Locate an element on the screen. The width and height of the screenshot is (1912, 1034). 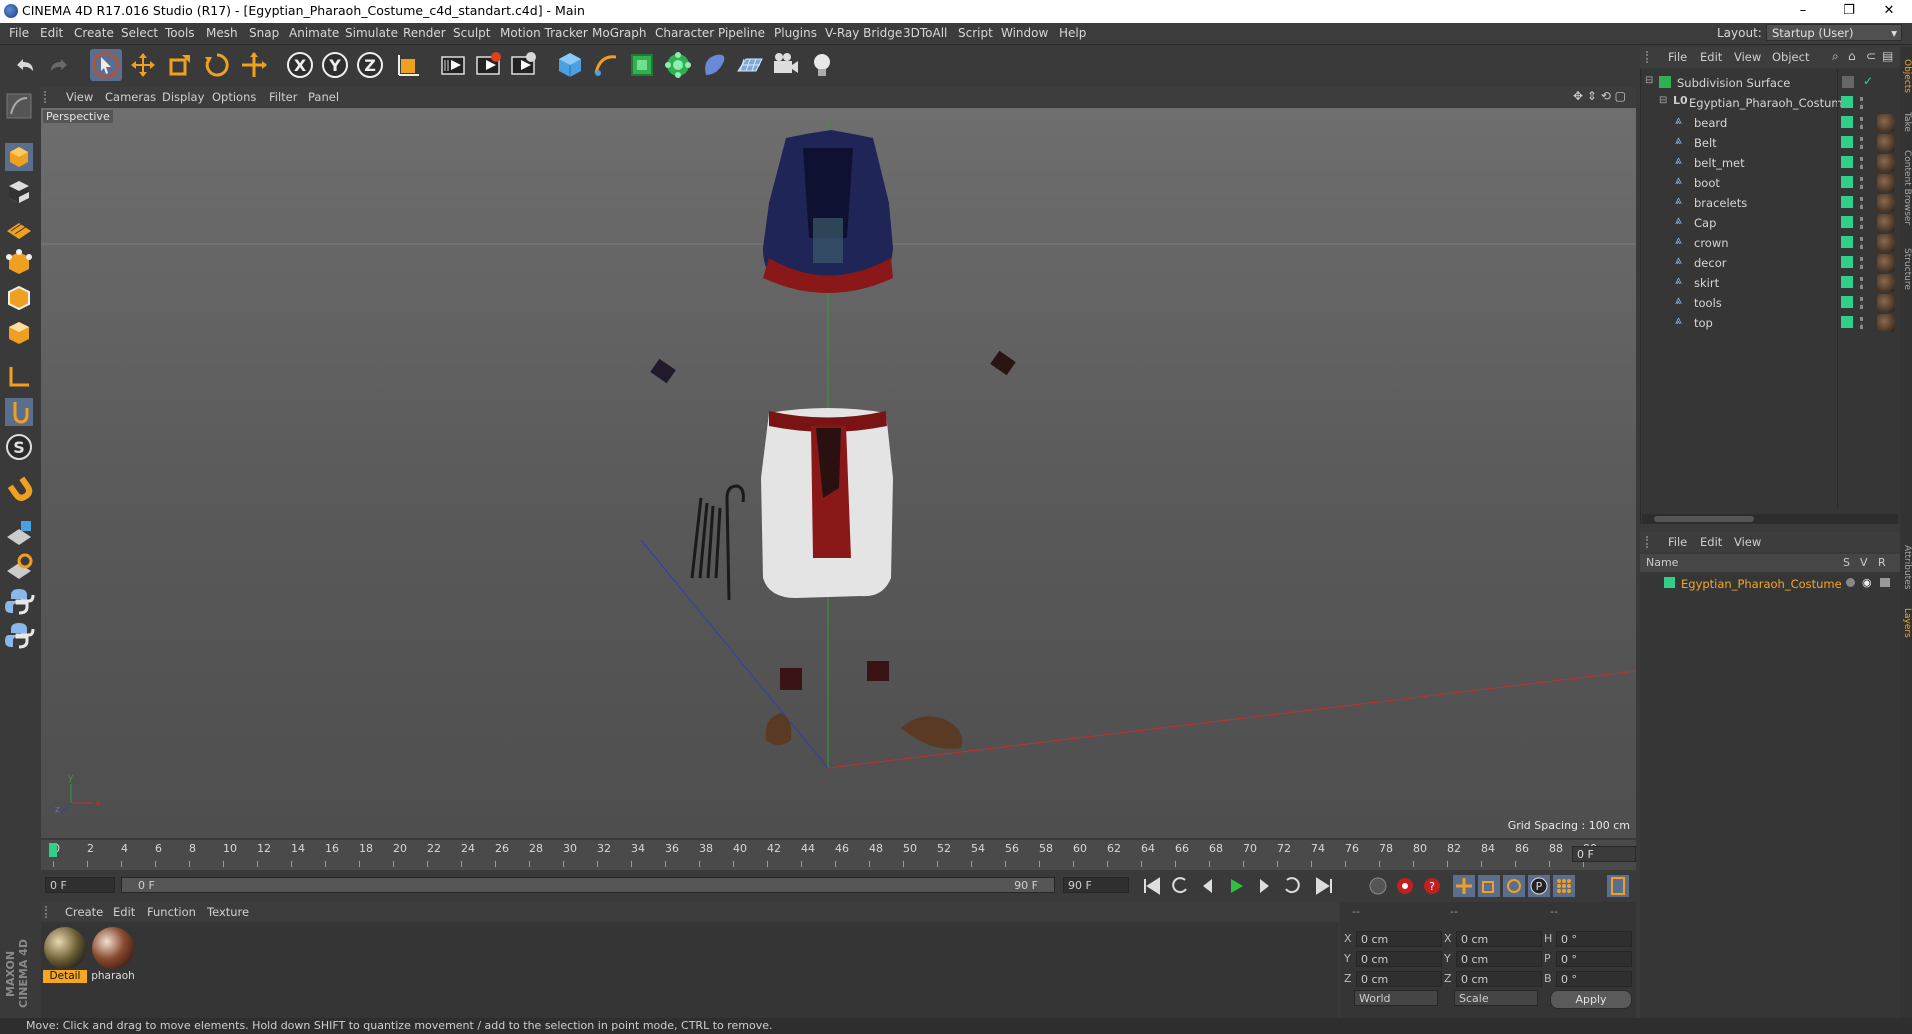
workplane-lock-button is located at coordinates (19, 533).